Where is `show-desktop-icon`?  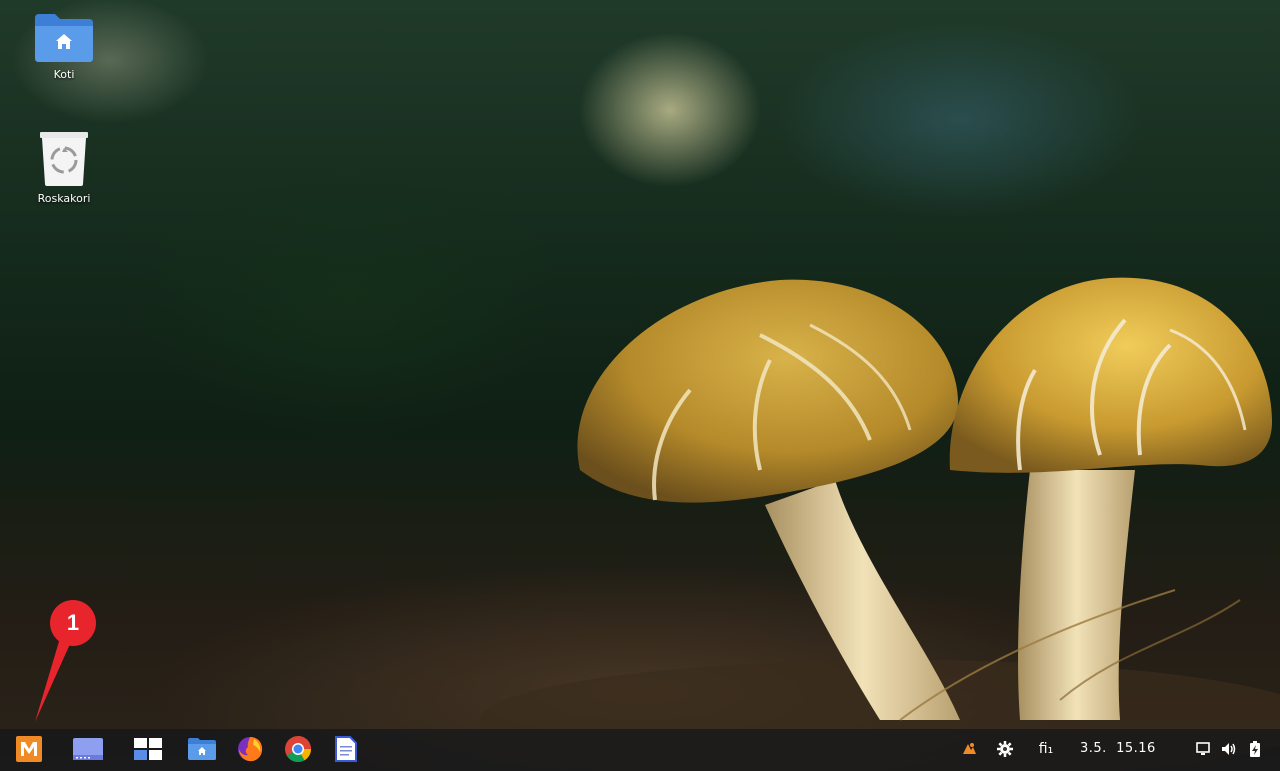 show-desktop-icon is located at coordinates (88, 749).